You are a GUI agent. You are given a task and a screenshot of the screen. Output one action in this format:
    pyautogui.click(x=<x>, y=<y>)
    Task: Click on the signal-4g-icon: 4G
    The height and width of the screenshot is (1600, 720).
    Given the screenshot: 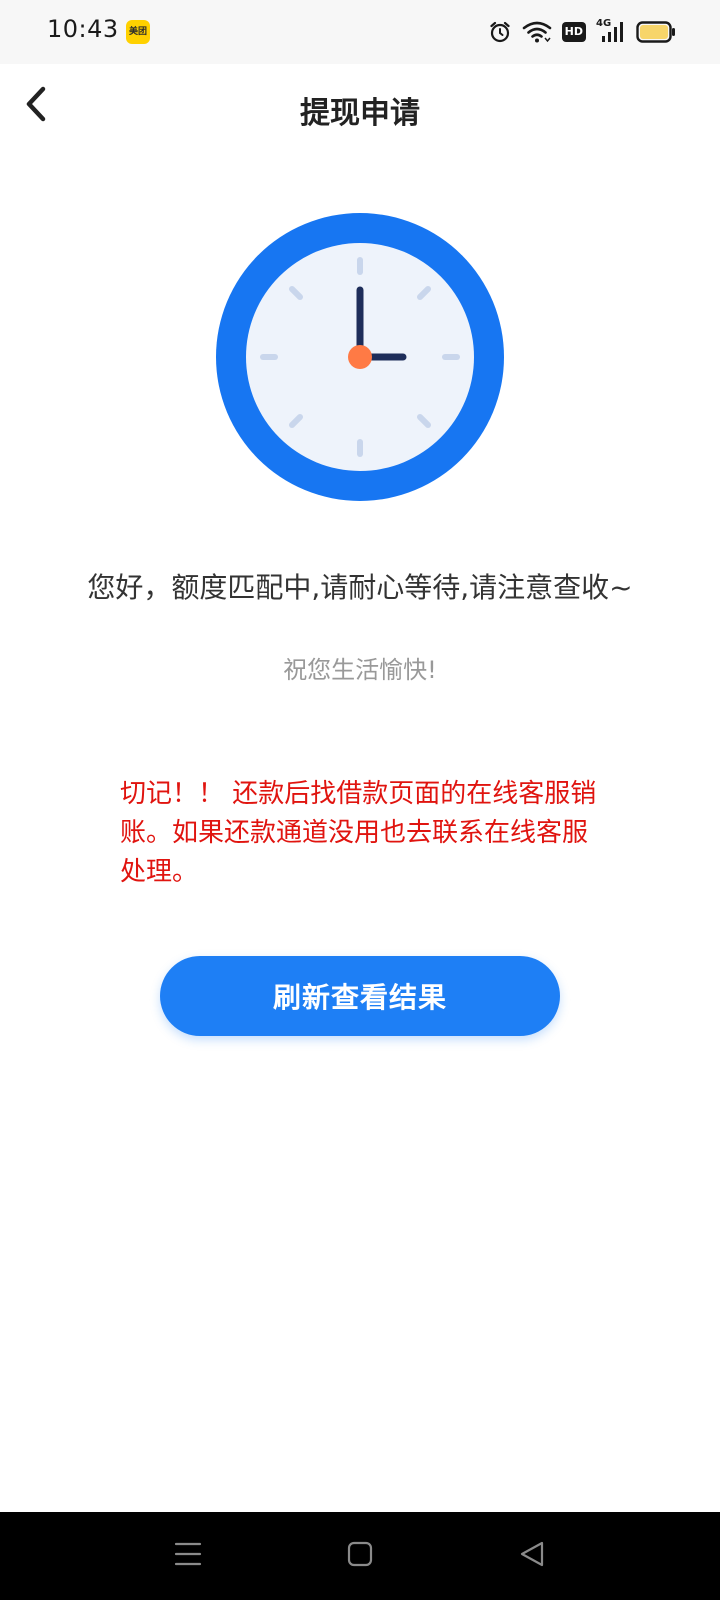 What is the action you would take?
    pyautogui.click(x=611, y=31)
    